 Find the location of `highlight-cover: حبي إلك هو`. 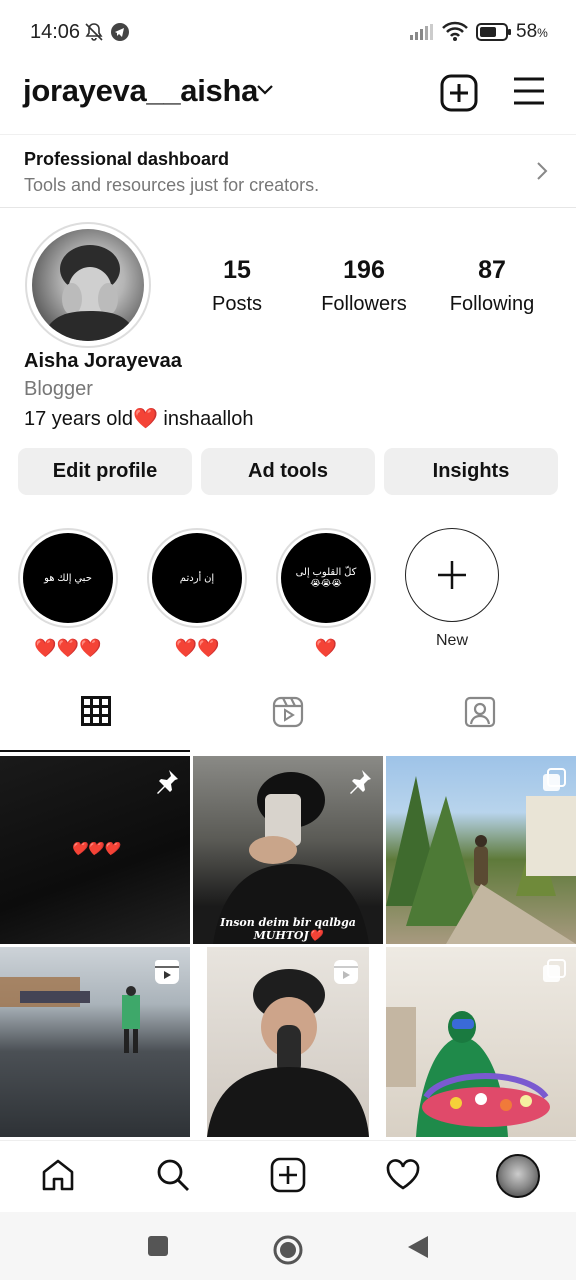

highlight-cover: حبي إلك هو is located at coordinates (68, 578).